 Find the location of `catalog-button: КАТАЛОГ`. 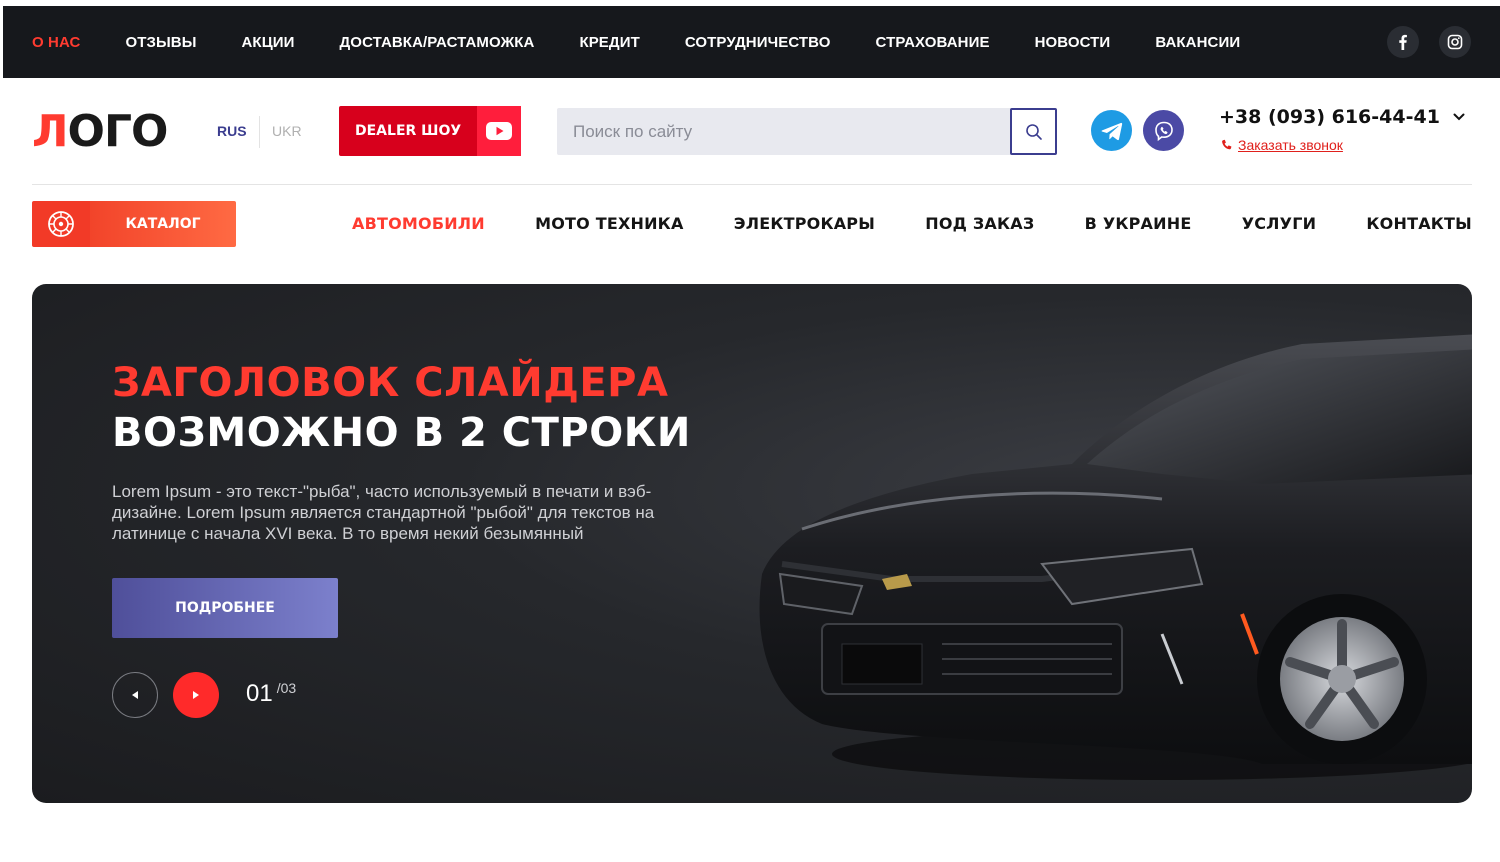

catalog-button: КАТАЛОГ is located at coordinates (134, 224).